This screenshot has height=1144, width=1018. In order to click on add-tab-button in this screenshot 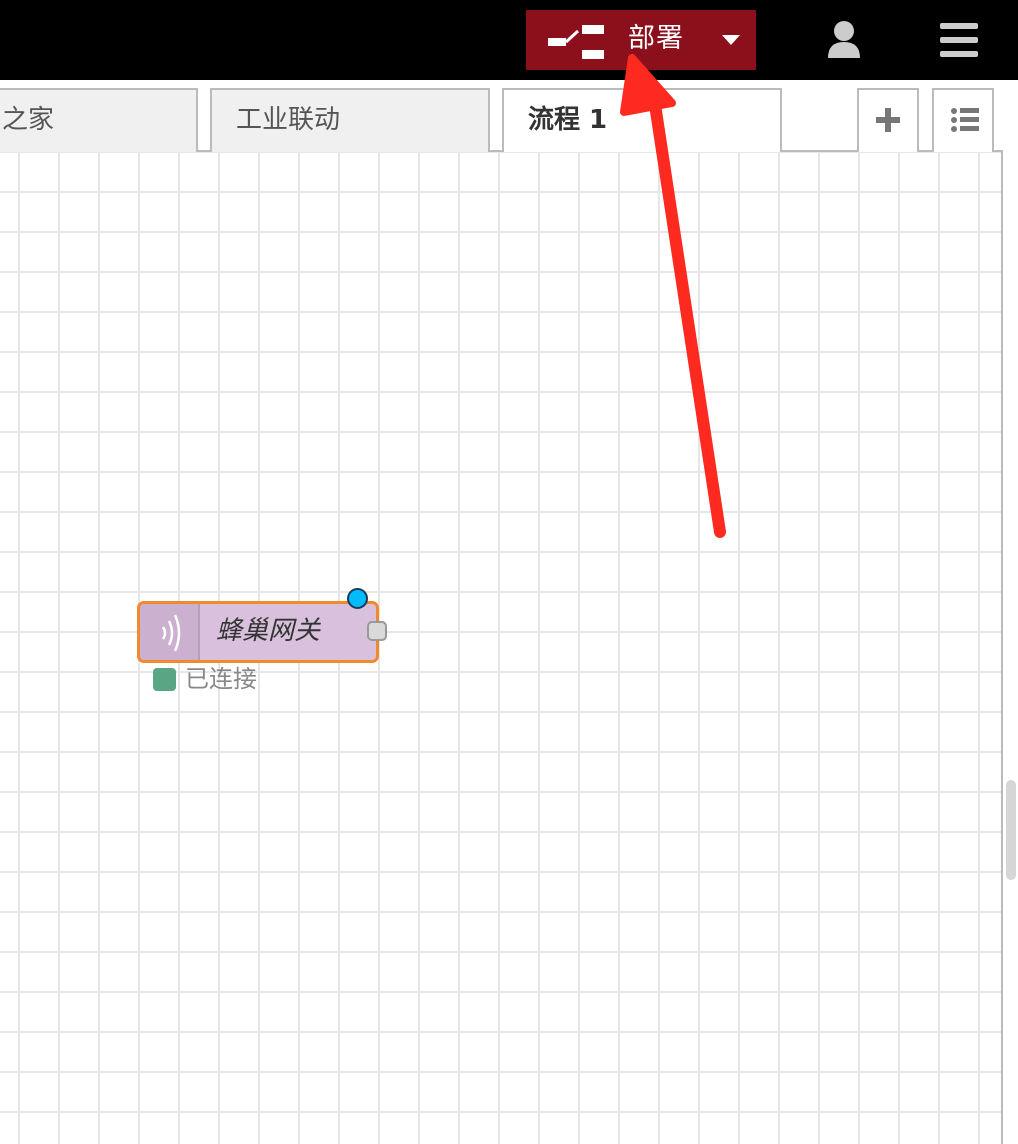, I will do `click(888, 120)`.